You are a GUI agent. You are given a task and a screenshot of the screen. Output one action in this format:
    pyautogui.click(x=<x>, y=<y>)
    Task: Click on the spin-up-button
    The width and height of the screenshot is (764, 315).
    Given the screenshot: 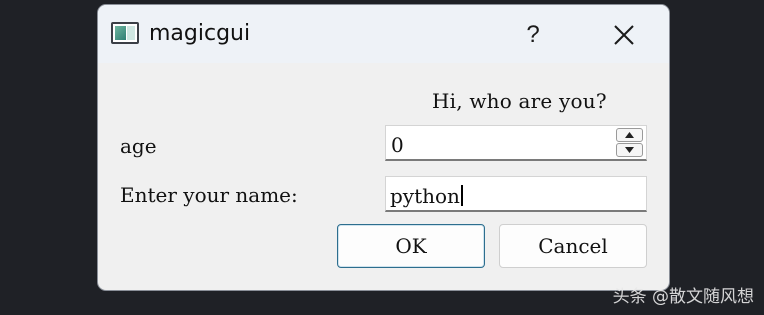 What is the action you would take?
    pyautogui.click(x=629, y=135)
    